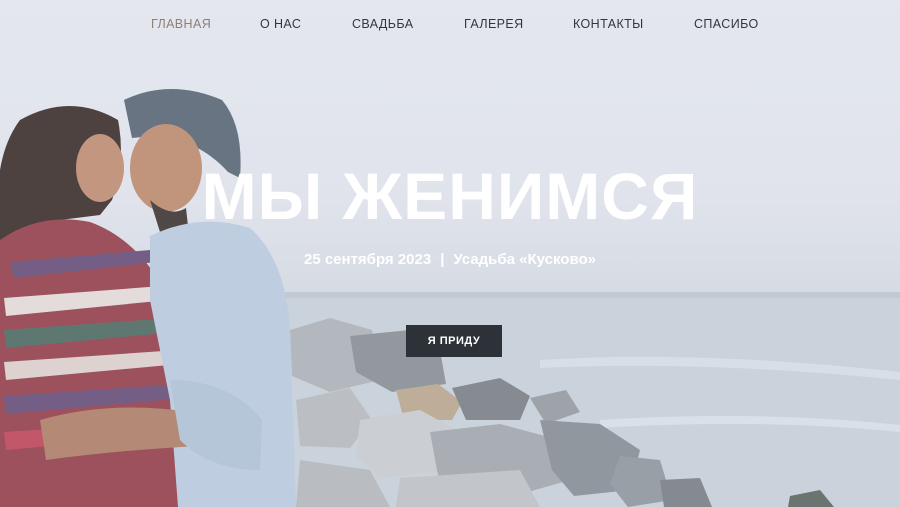 The height and width of the screenshot is (507, 900). What do you see at coordinates (181, 24) in the screenshot?
I see `nav-item-home: ГЛАВНАЯ` at bounding box center [181, 24].